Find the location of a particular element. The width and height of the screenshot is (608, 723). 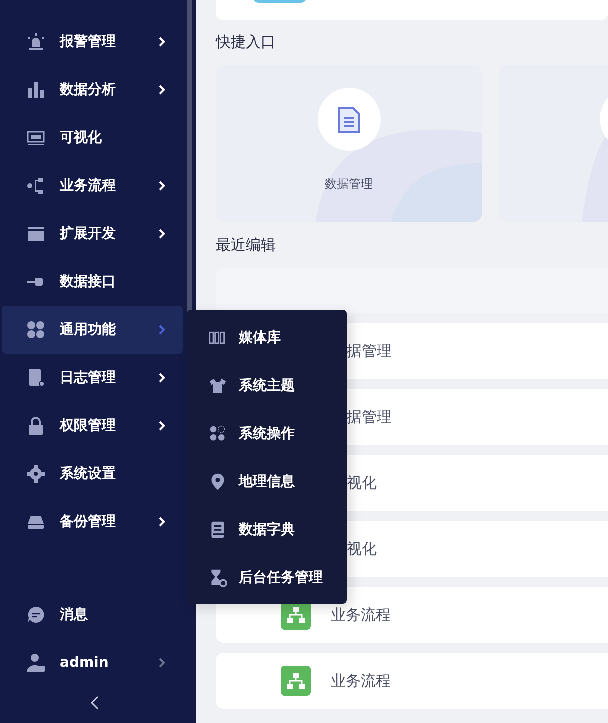

four-circles-icon is located at coordinates (36, 330).